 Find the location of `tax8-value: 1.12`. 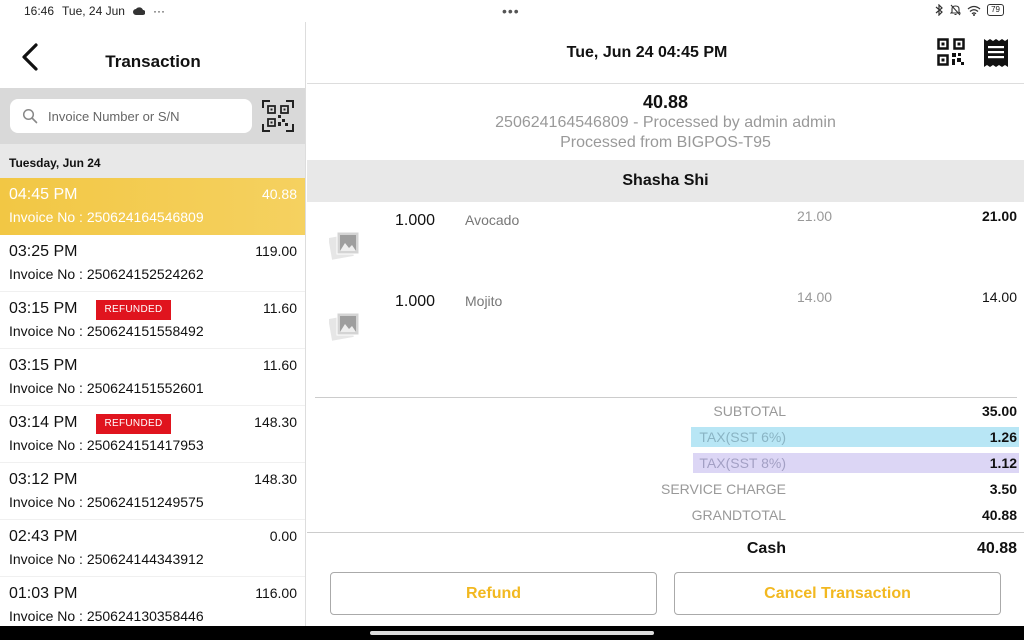

tax8-value: 1.12 is located at coordinates (1003, 463).